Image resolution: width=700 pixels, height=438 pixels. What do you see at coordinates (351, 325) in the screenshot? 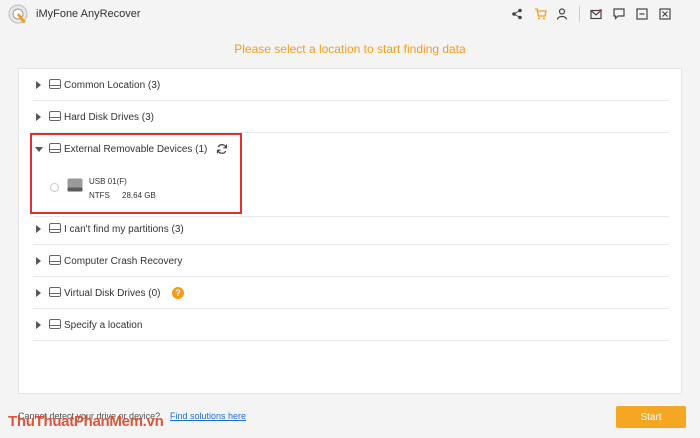
I see `location-specify: Specify a location` at bounding box center [351, 325].